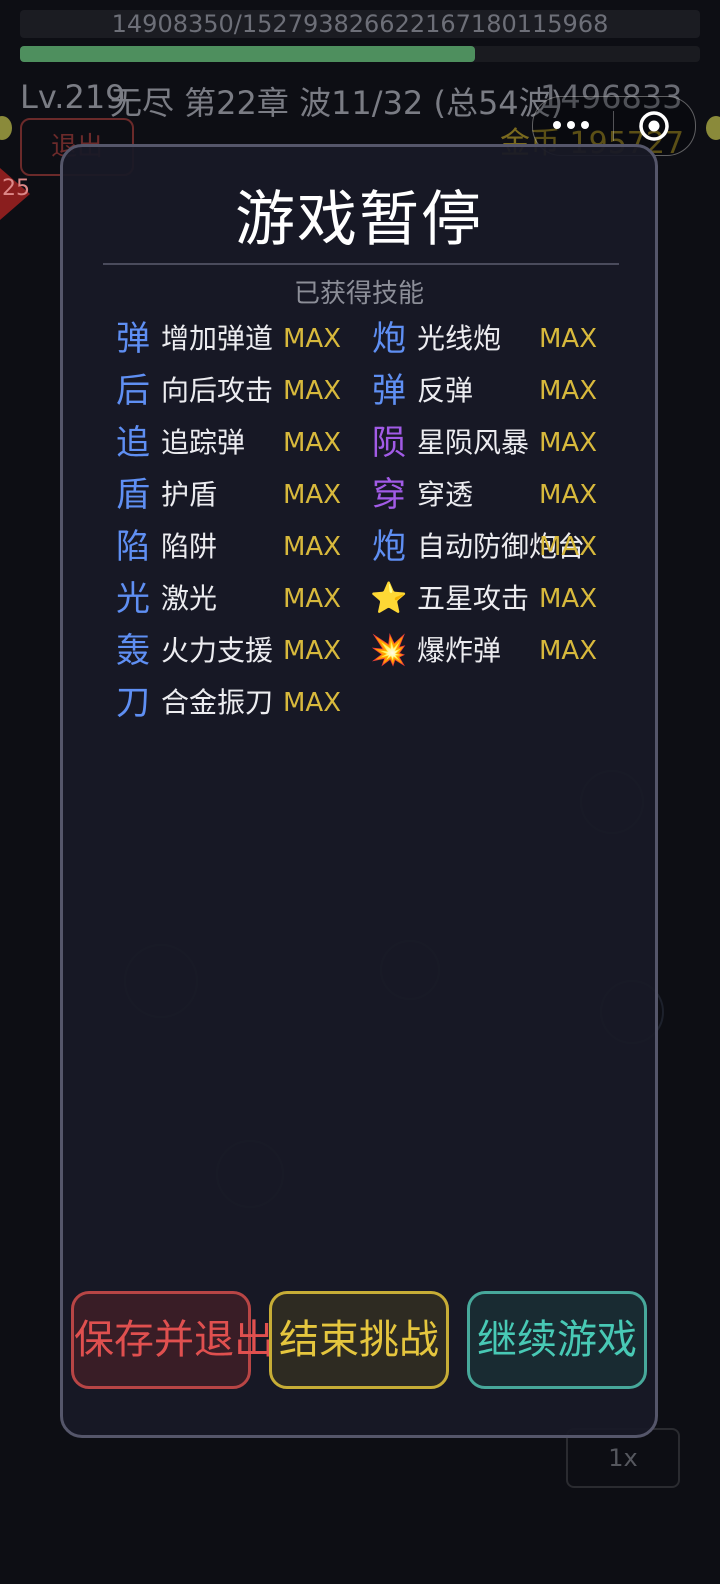 The image size is (720, 1584). What do you see at coordinates (217, 650) in the screenshot?
I see `skill-name: 火力支援` at bounding box center [217, 650].